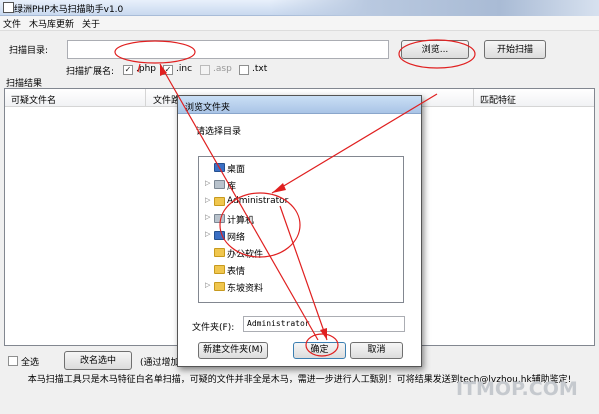 This screenshot has height=414, width=599. What do you see at coordinates (233, 350) in the screenshot?
I see `new-folder-button: 新建文件夹(M)` at bounding box center [233, 350].